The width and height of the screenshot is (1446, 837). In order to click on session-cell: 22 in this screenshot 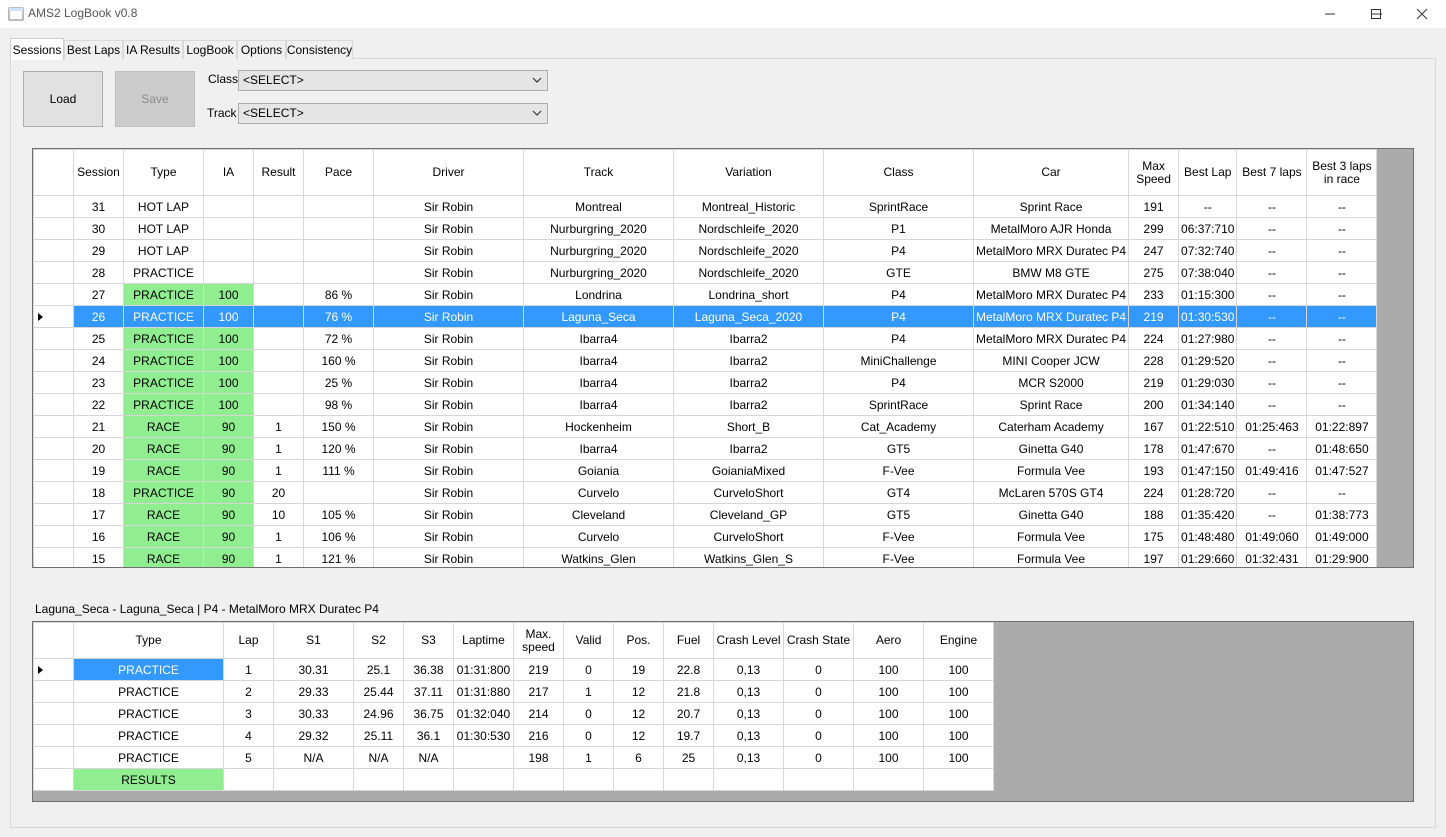, I will do `click(98, 404)`.